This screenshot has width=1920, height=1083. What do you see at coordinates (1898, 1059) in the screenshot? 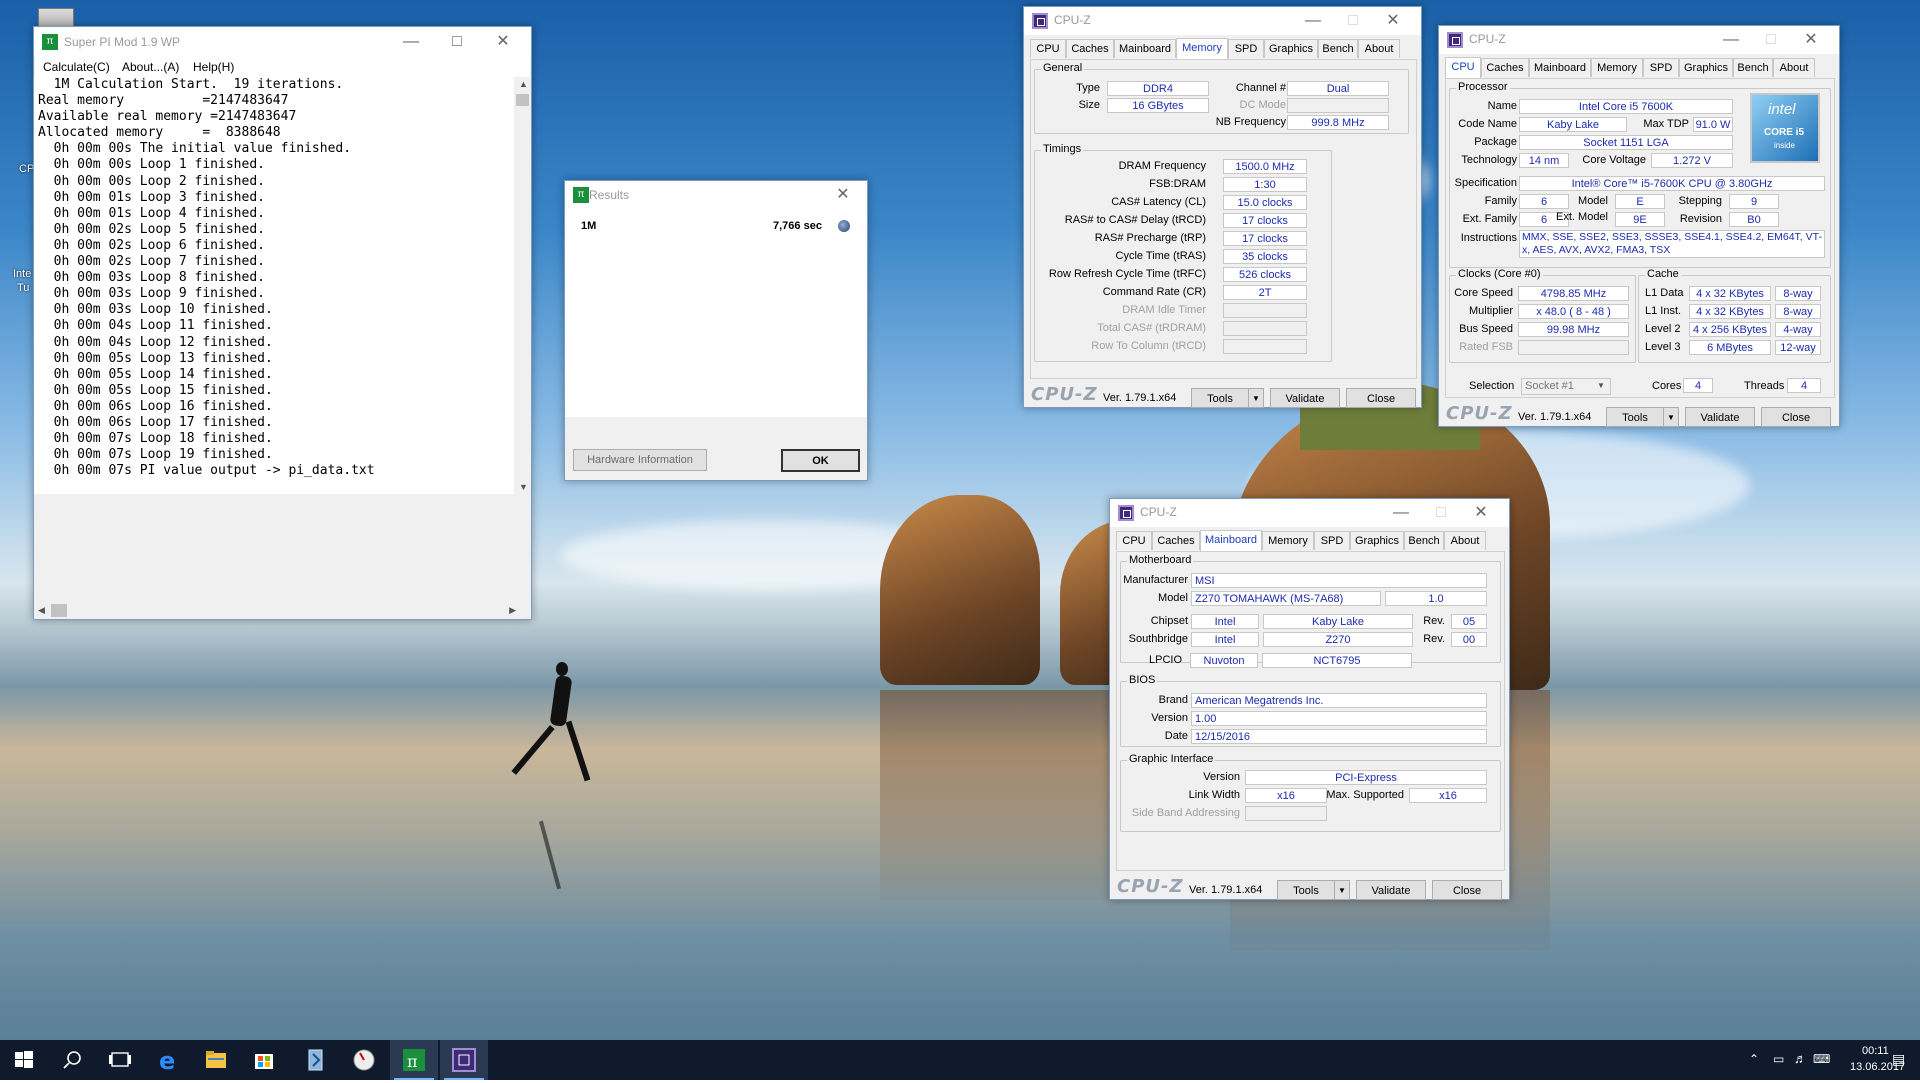
I see `action-center-icon: ▤` at bounding box center [1898, 1059].